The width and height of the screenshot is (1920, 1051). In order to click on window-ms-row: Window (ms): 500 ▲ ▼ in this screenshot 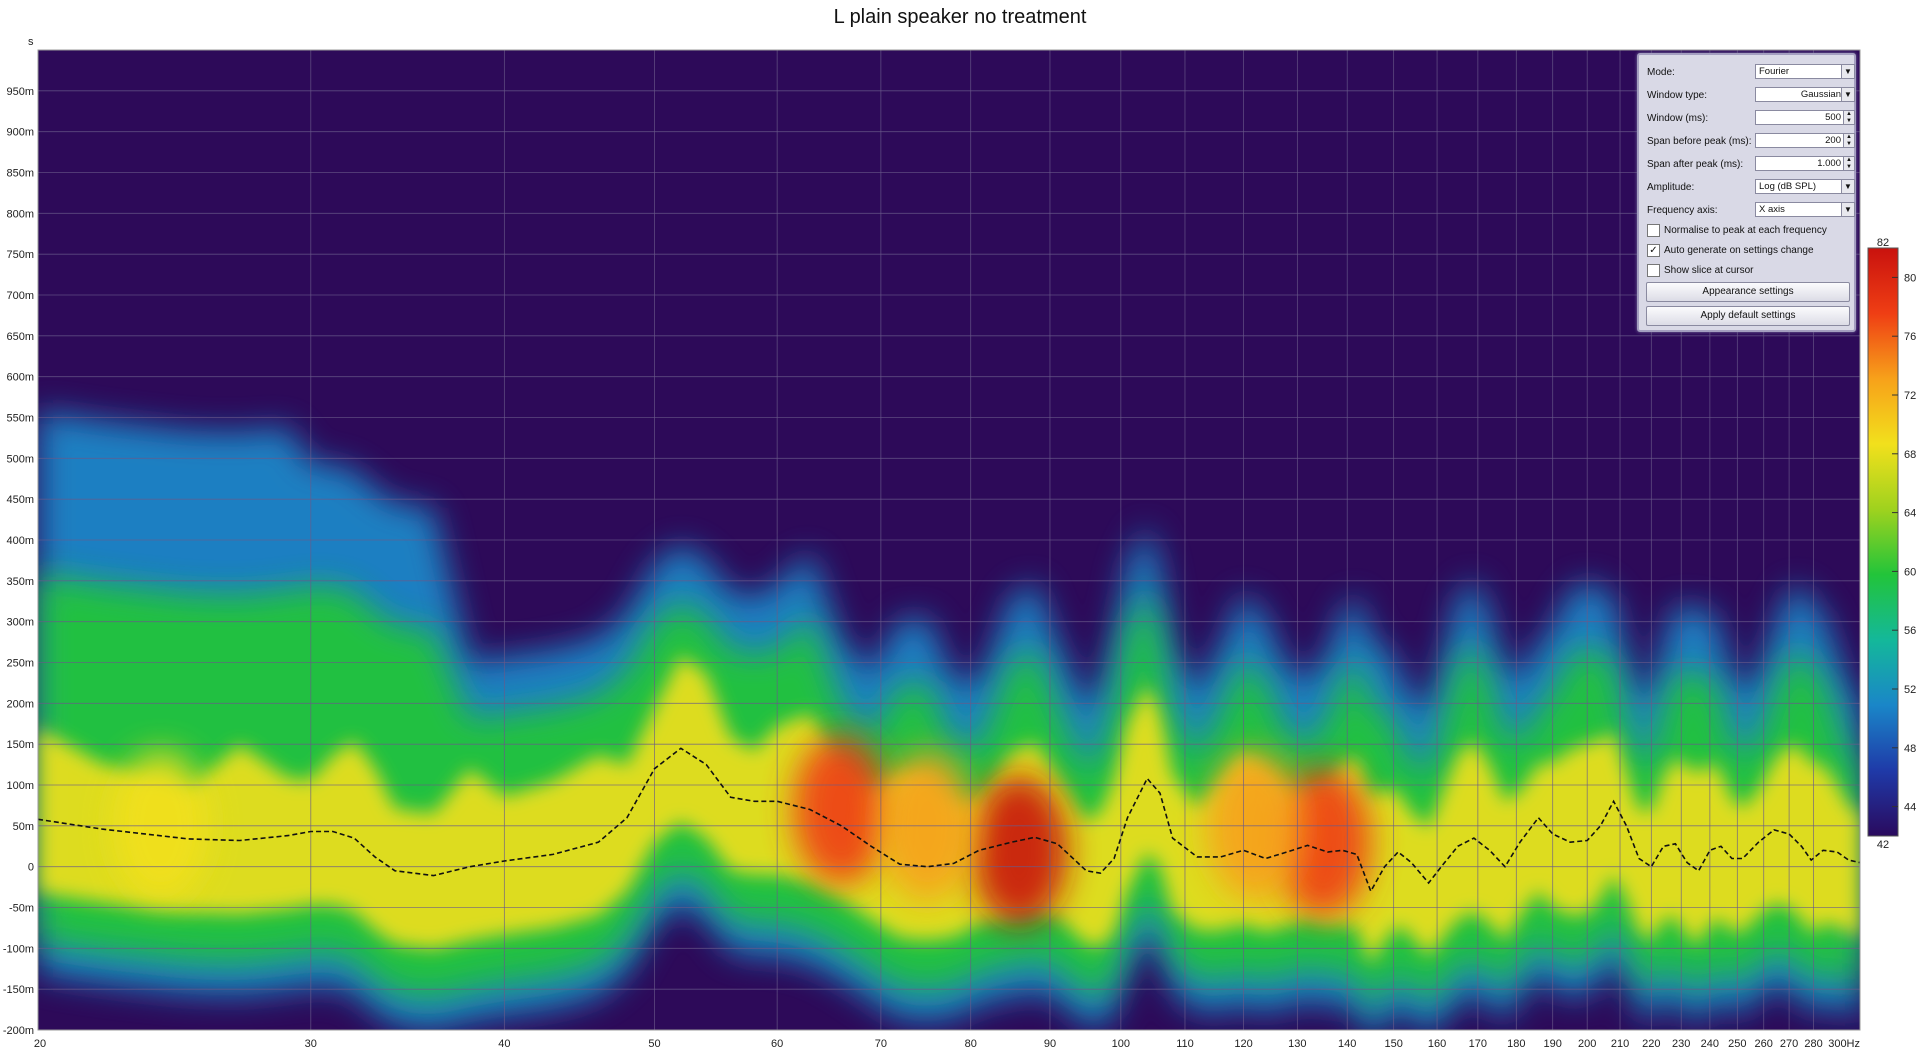, I will do `click(1751, 118)`.